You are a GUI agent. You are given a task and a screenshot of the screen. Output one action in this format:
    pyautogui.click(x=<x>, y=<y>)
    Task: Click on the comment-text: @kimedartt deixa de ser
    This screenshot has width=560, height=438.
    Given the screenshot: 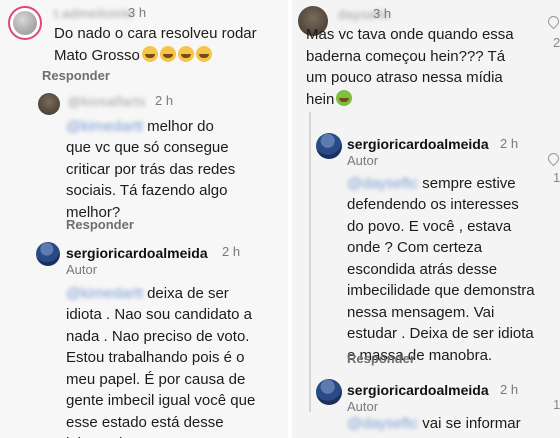 What is the action you would take?
    pyautogui.click(x=147, y=293)
    